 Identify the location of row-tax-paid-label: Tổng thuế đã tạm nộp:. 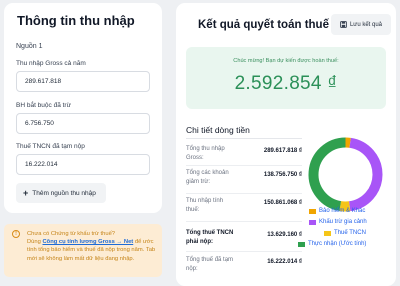
(210, 264).